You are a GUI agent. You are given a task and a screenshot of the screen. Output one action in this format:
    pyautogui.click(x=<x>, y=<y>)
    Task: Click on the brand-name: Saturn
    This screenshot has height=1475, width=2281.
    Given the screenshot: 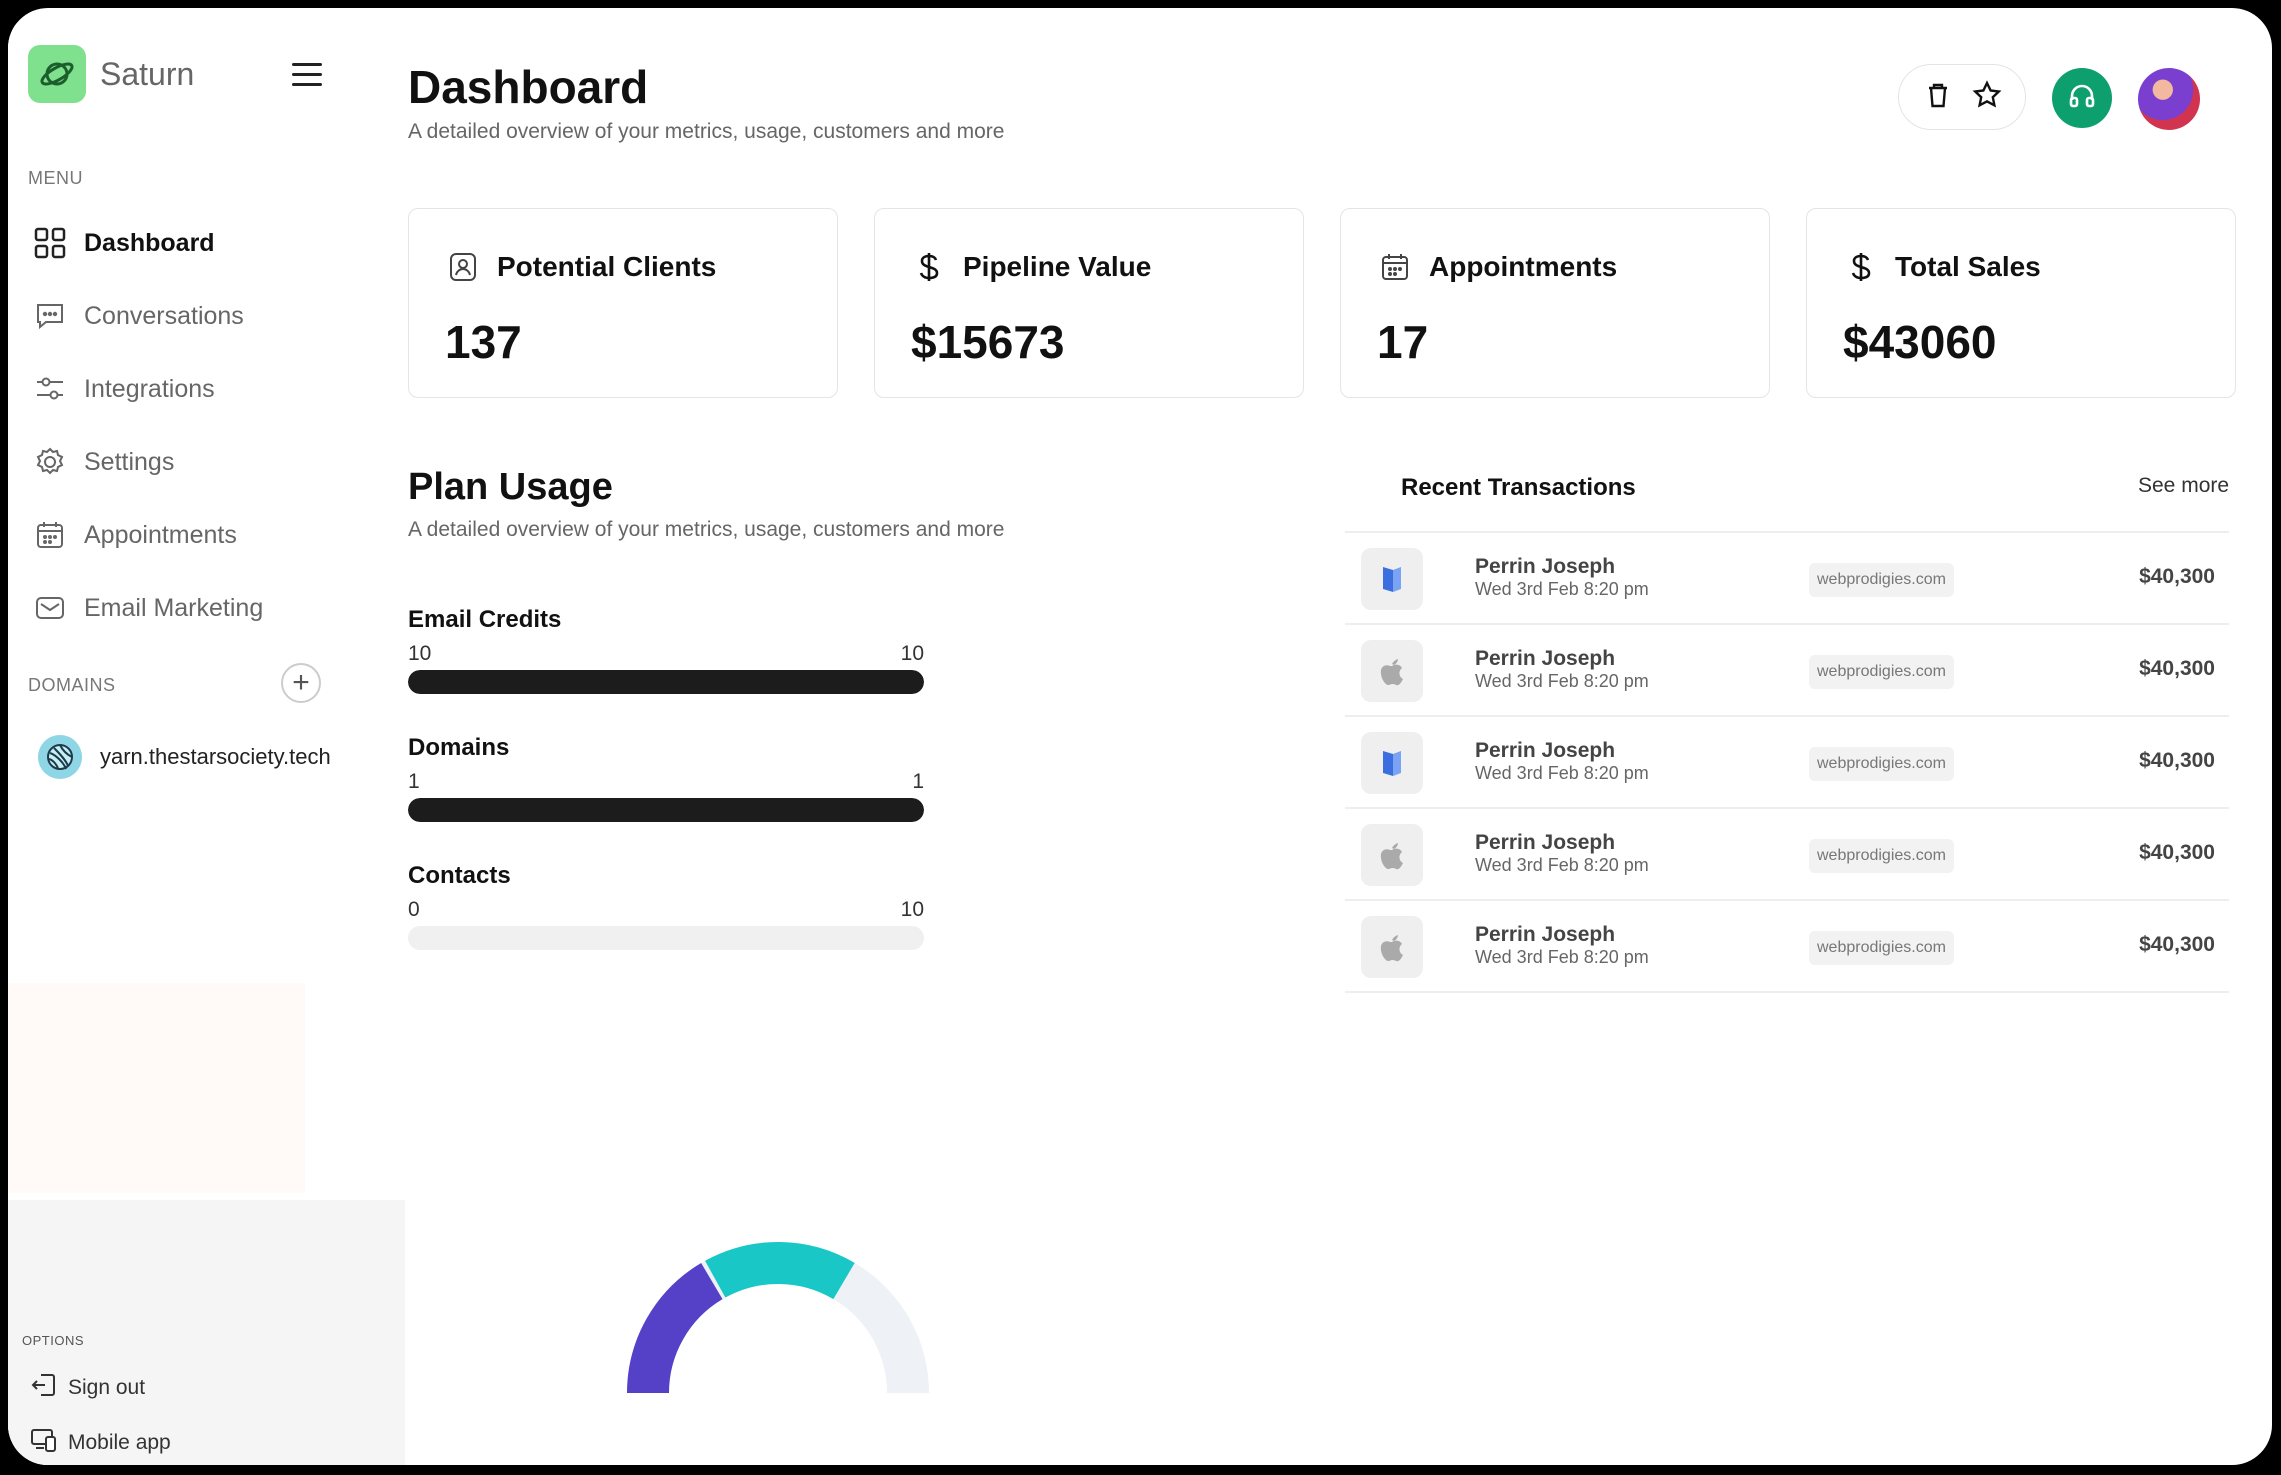 What is the action you would take?
    pyautogui.click(x=147, y=73)
    